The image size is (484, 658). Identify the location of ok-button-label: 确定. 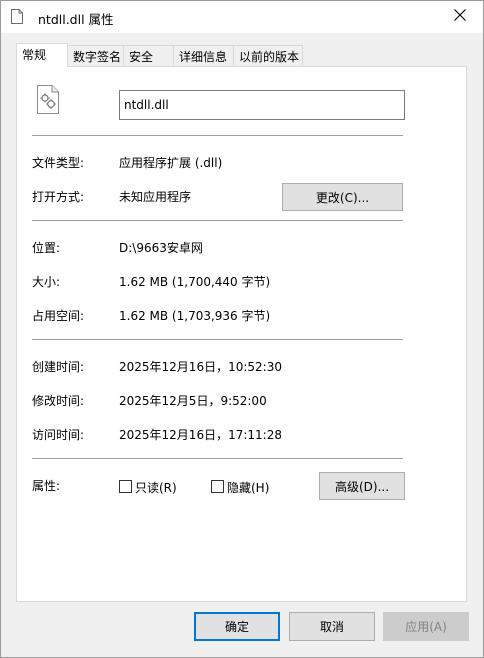
(236, 627).